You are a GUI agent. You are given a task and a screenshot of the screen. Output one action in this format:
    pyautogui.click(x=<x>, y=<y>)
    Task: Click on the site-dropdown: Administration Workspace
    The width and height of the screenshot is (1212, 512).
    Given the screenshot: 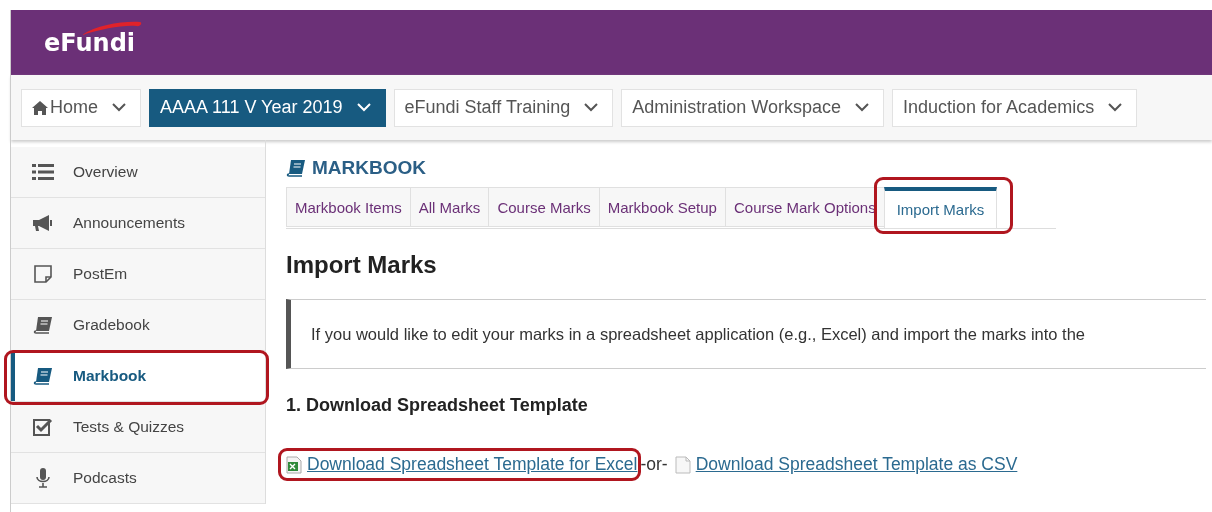 What is the action you would take?
    pyautogui.click(x=753, y=107)
    